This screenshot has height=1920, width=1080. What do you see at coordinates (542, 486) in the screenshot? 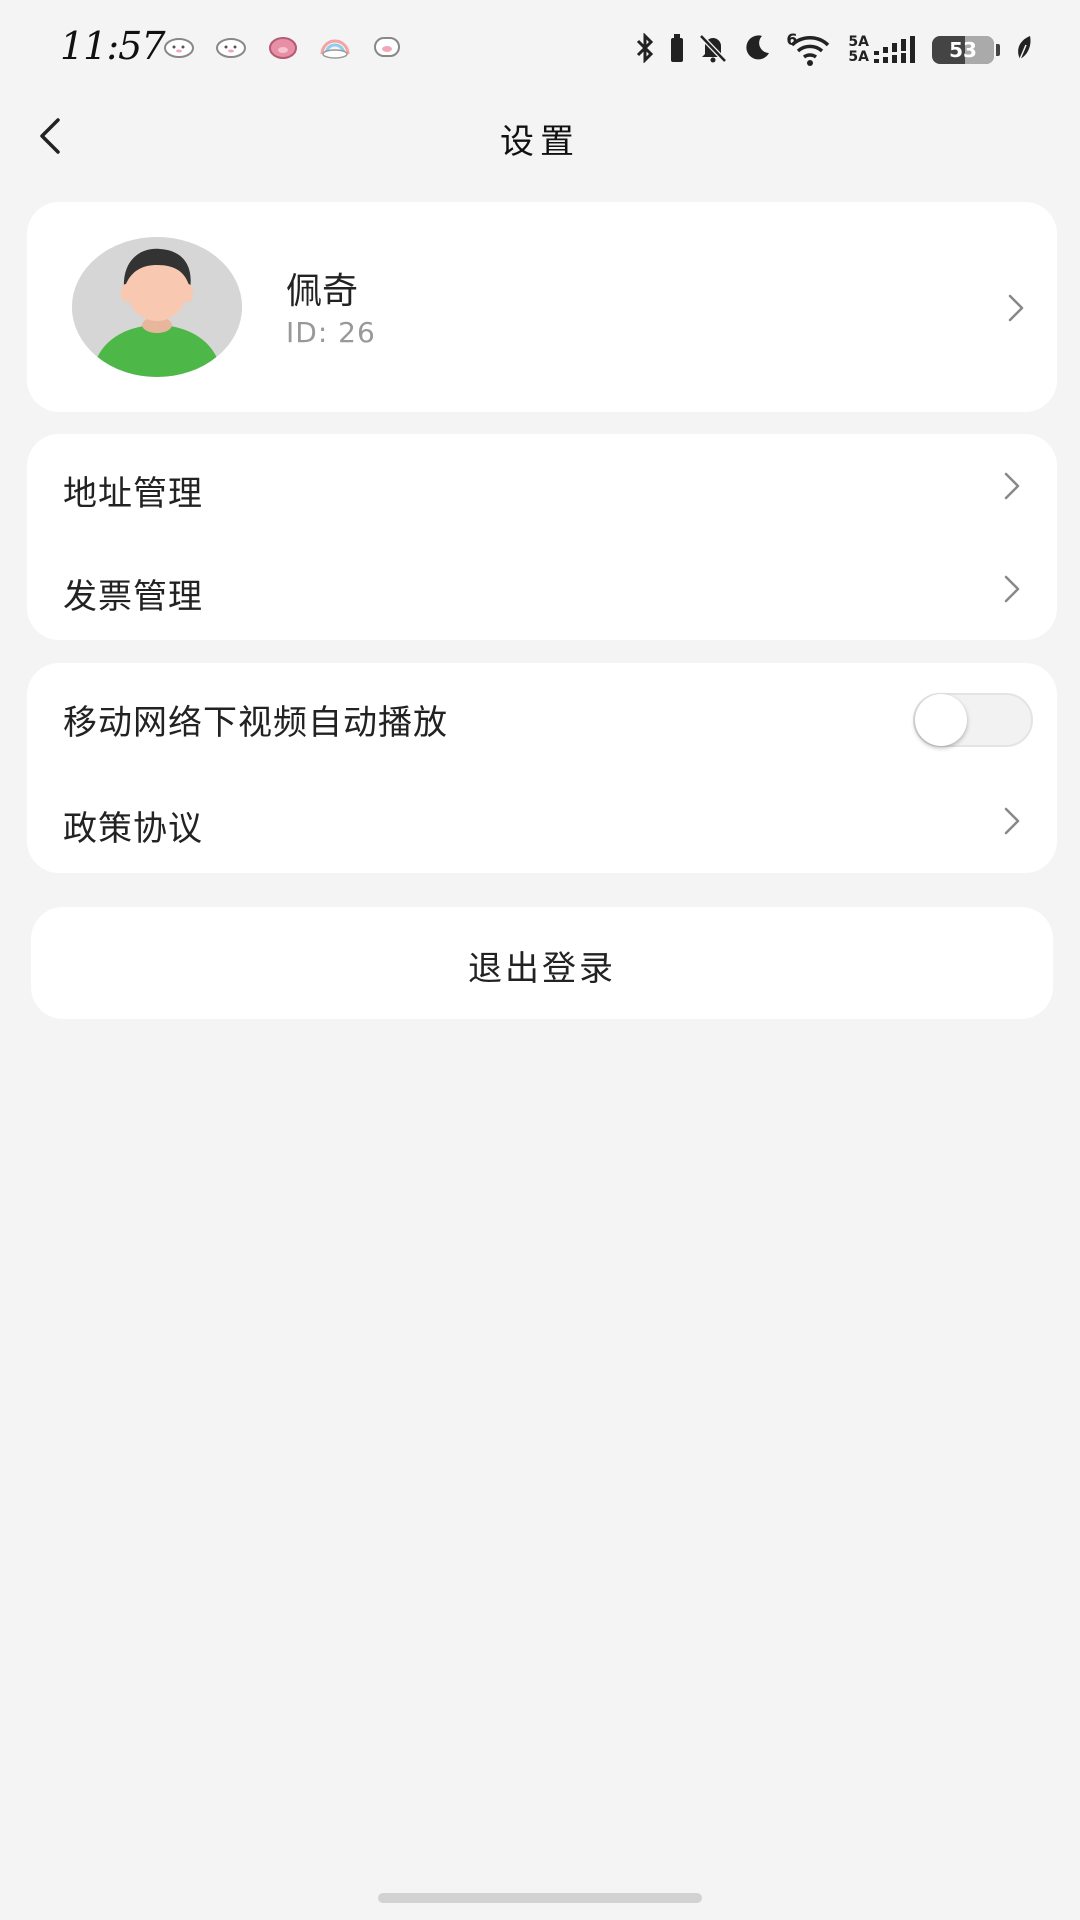
I see `menu-item-address: 地址管理` at bounding box center [542, 486].